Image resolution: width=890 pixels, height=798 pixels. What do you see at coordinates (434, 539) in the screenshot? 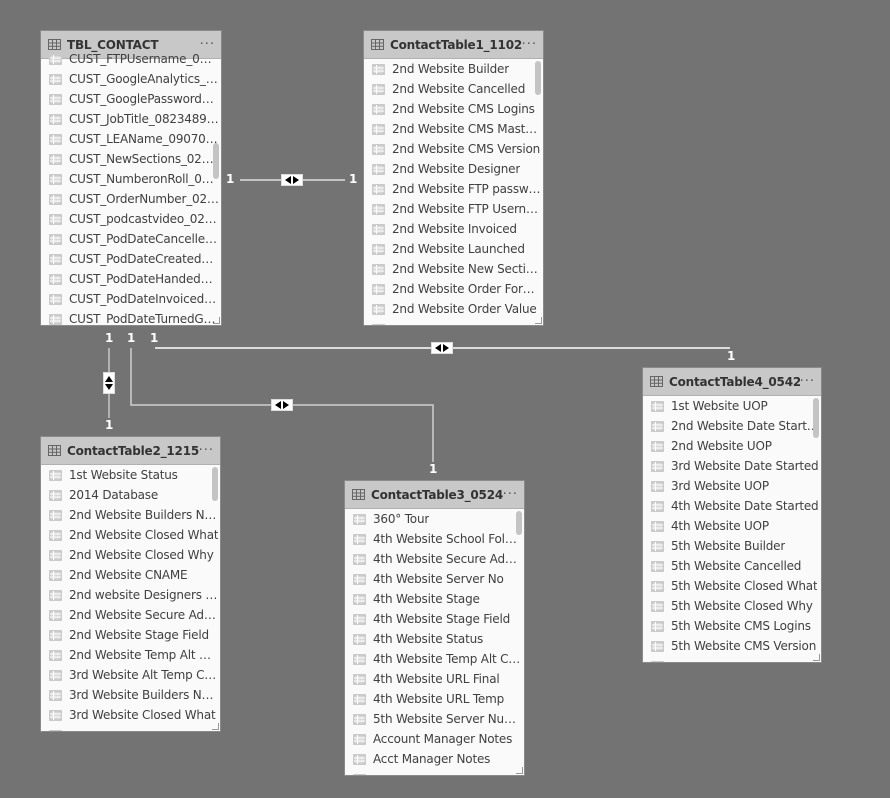
I see `field-item: 4th Website School Folder` at bounding box center [434, 539].